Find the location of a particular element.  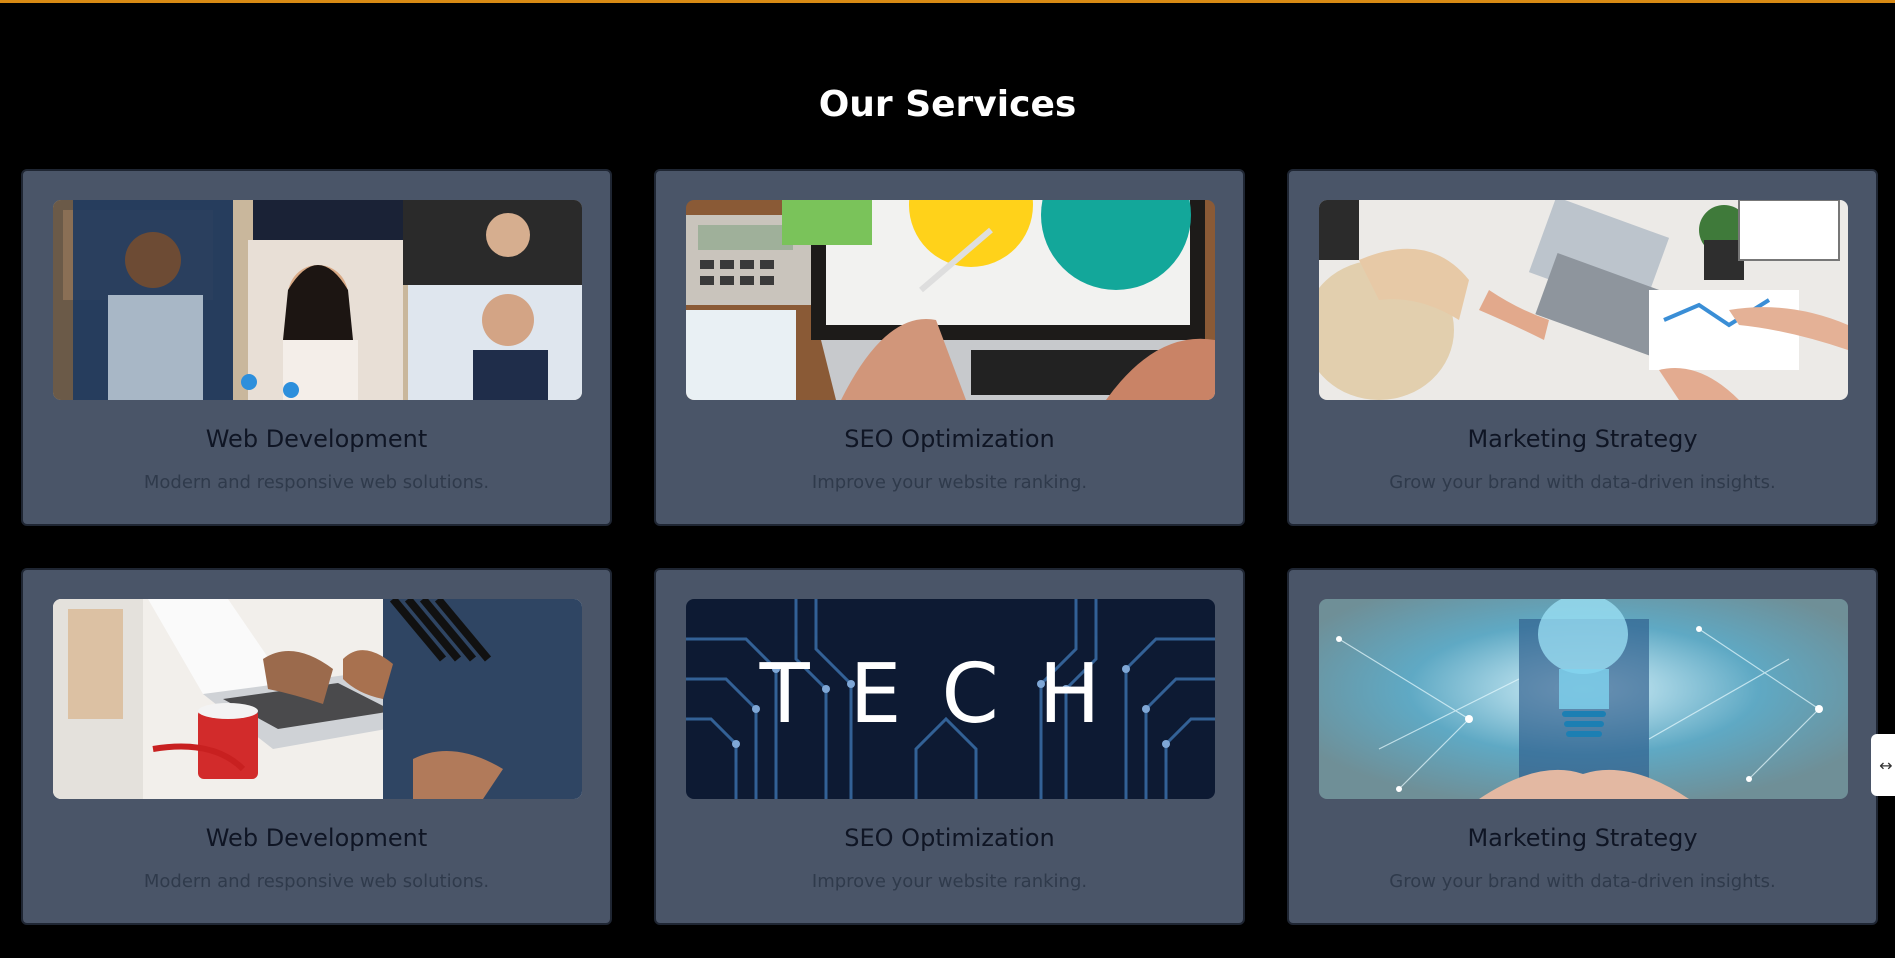

section-title: Our Services is located at coordinates (947, 104).